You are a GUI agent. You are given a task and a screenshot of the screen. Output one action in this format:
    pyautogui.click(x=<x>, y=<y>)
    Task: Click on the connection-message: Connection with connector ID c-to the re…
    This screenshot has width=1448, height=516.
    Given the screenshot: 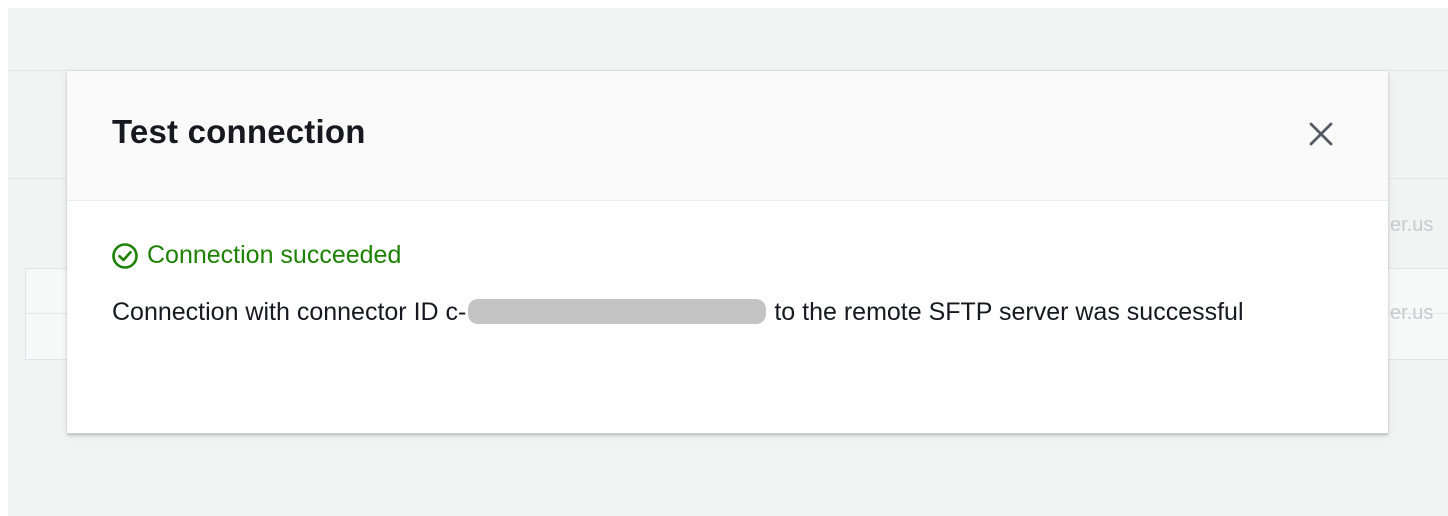 What is the action you would take?
    pyautogui.click(x=722, y=312)
    